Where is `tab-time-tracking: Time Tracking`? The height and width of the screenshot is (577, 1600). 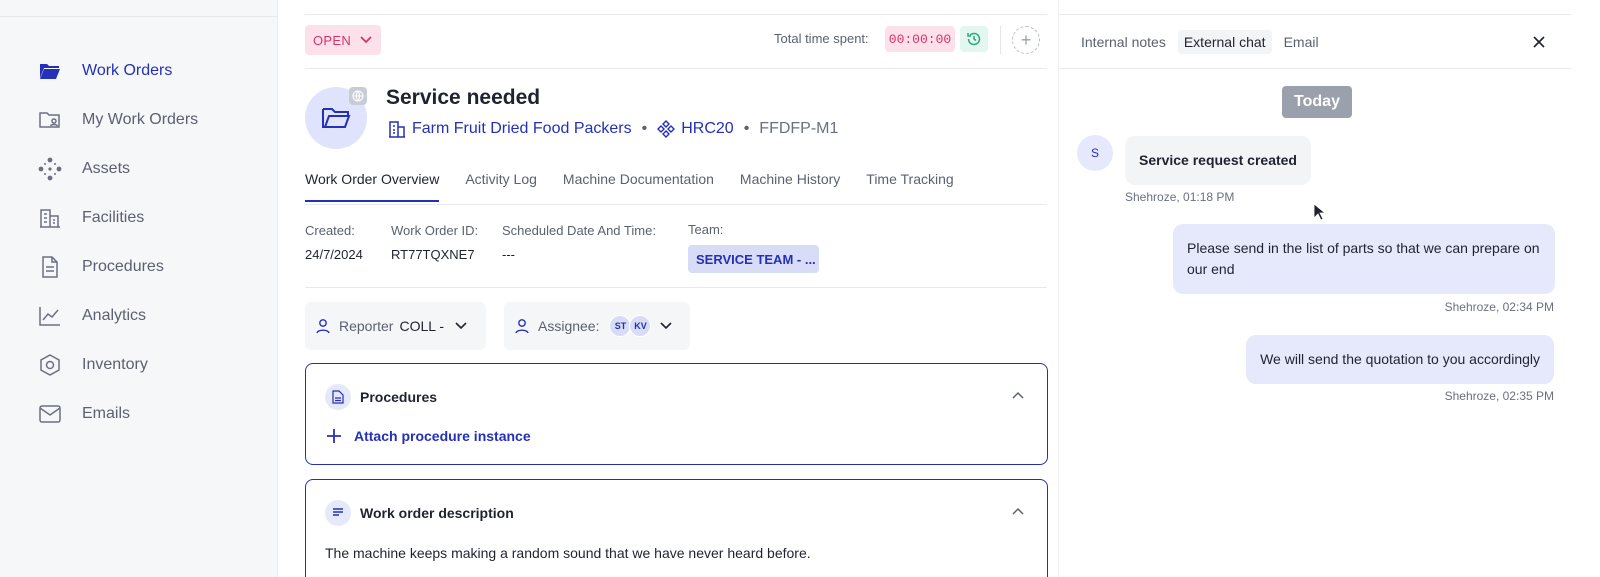 tab-time-tracking: Time Tracking is located at coordinates (909, 186).